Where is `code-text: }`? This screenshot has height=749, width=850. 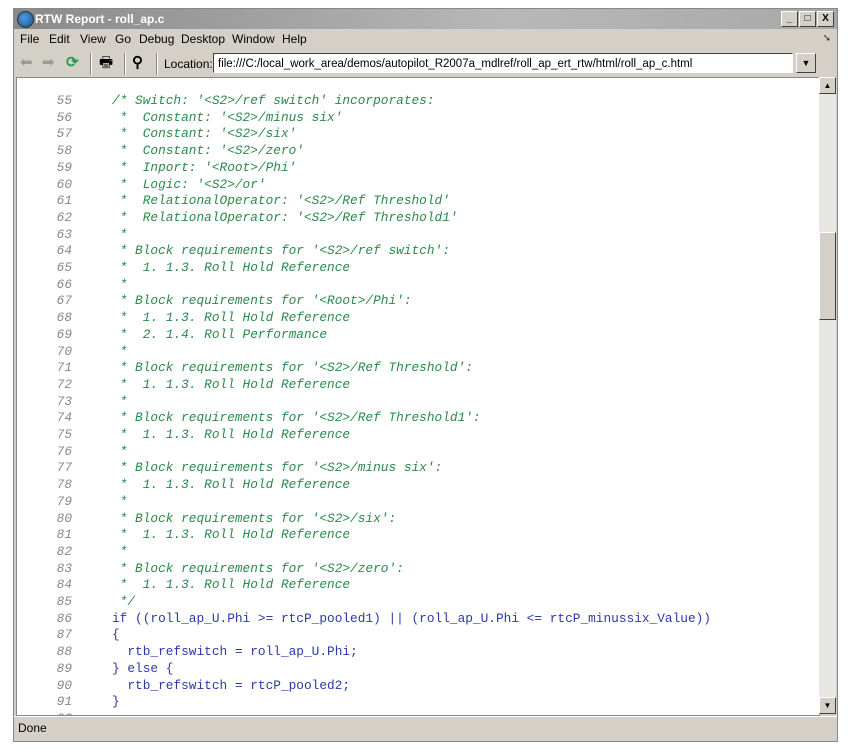
code-text: } is located at coordinates (116, 702).